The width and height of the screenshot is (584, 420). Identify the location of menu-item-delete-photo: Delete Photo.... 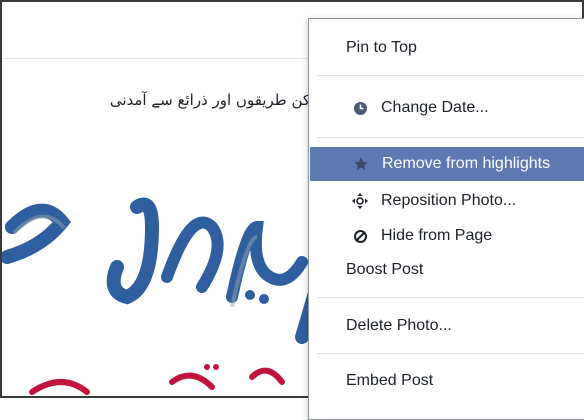
(446, 326).